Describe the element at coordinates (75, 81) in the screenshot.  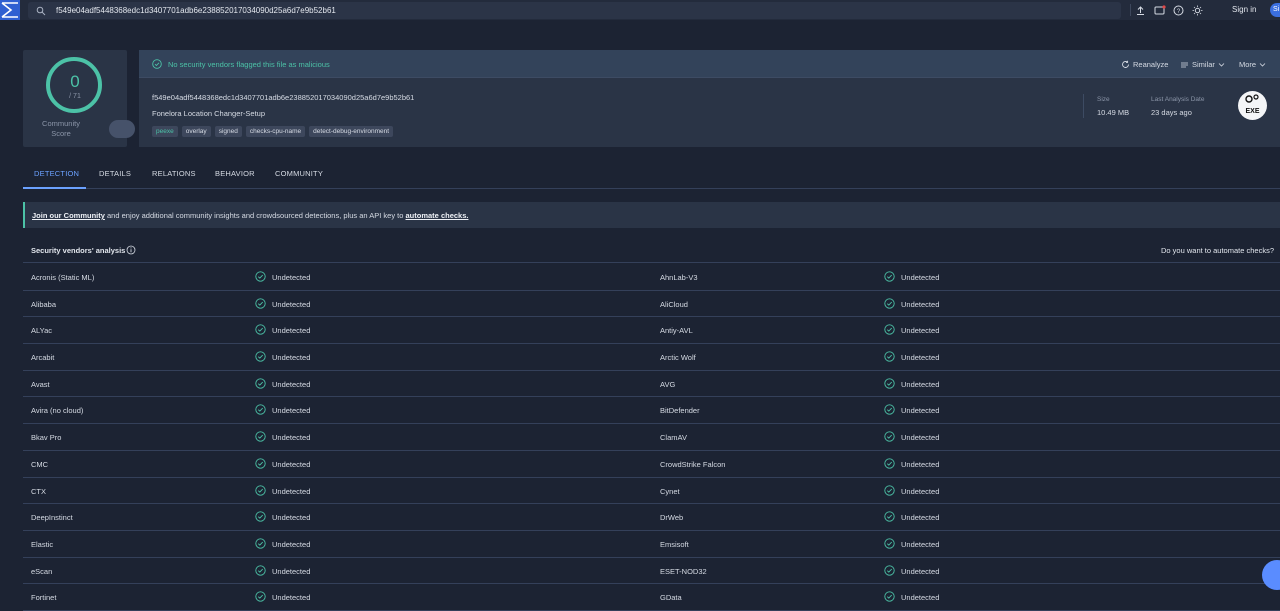
I see `detection-count: 0` at that location.